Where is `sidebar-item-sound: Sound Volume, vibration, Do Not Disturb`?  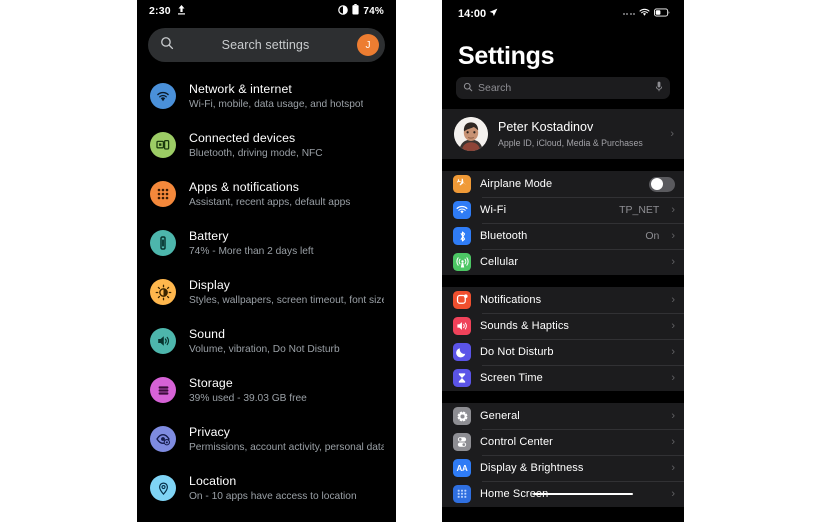 sidebar-item-sound: Sound Volume, vibration, Do Not Disturb is located at coordinates (266, 341).